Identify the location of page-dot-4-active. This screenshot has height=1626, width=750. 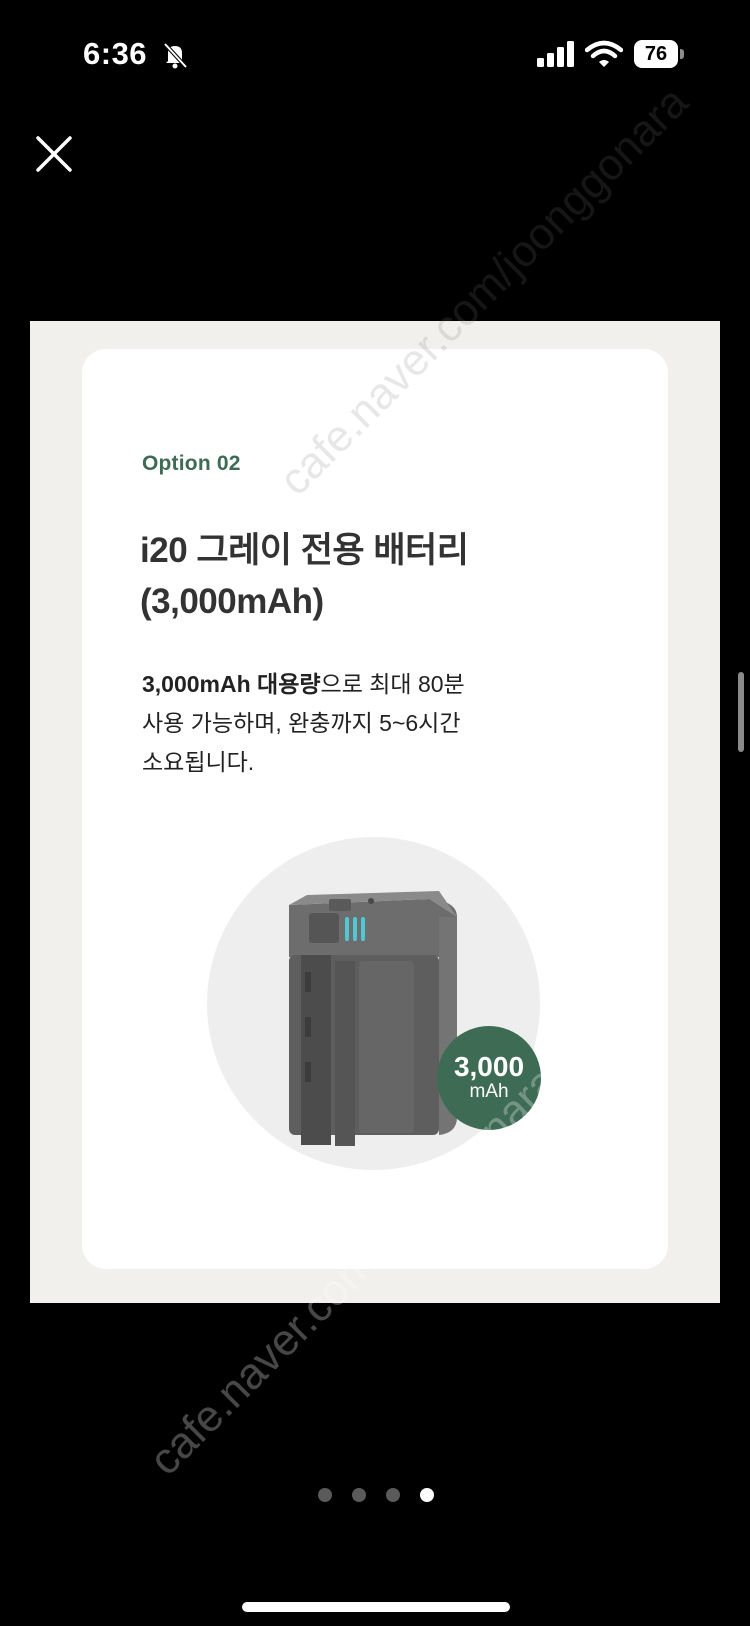
(427, 1495).